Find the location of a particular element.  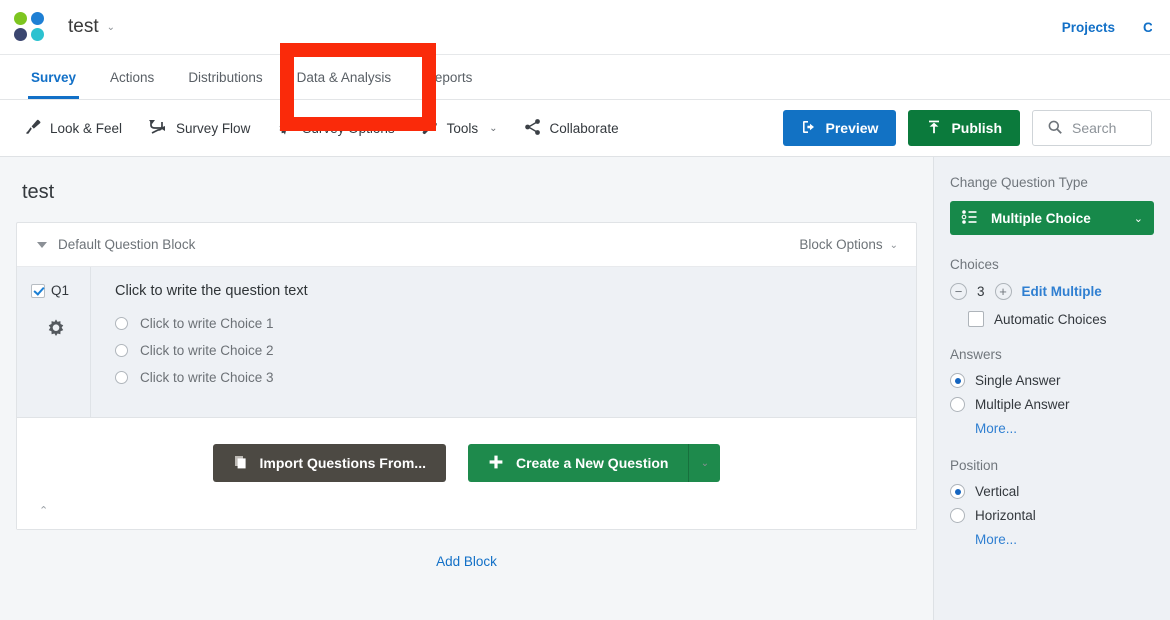

look-and-feel-button: Look & Feel is located at coordinates (73, 128).